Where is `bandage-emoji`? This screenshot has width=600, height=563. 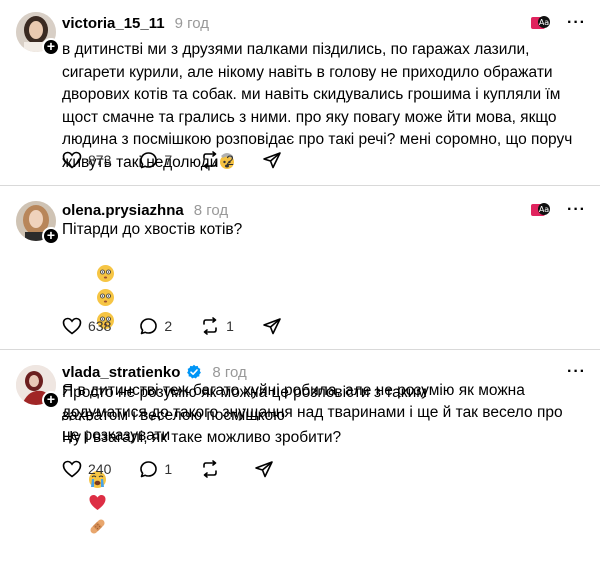 bandage-emoji is located at coordinates (97, 526).